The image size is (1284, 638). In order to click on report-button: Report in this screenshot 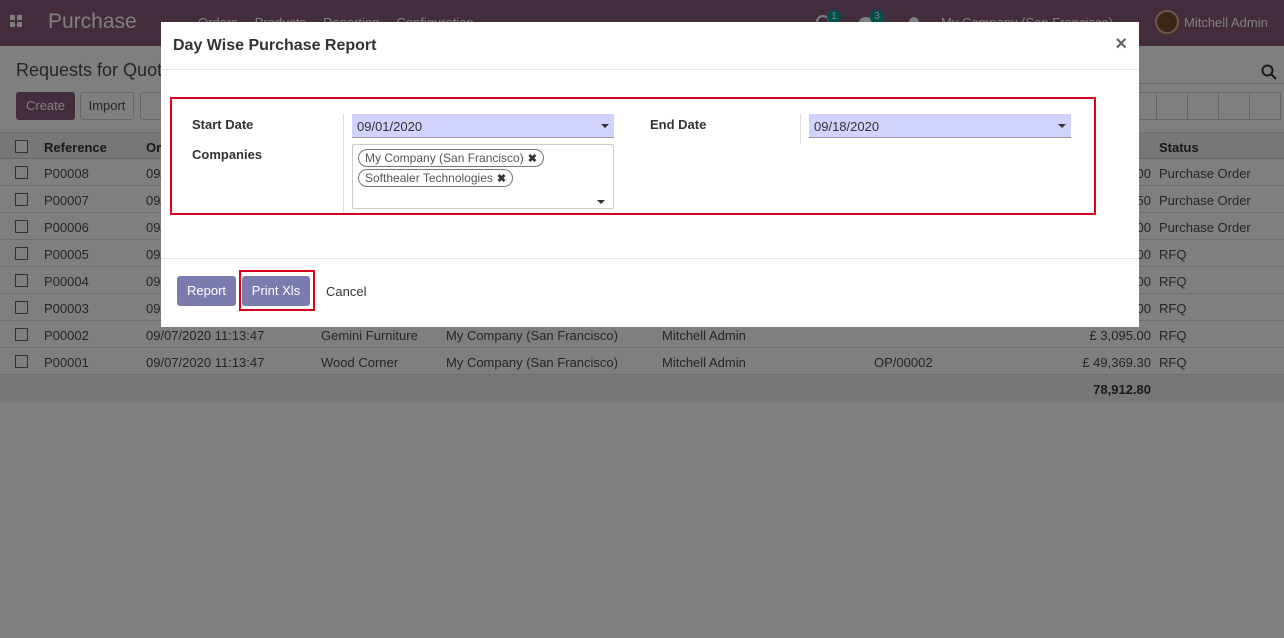, I will do `click(206, 291)`.